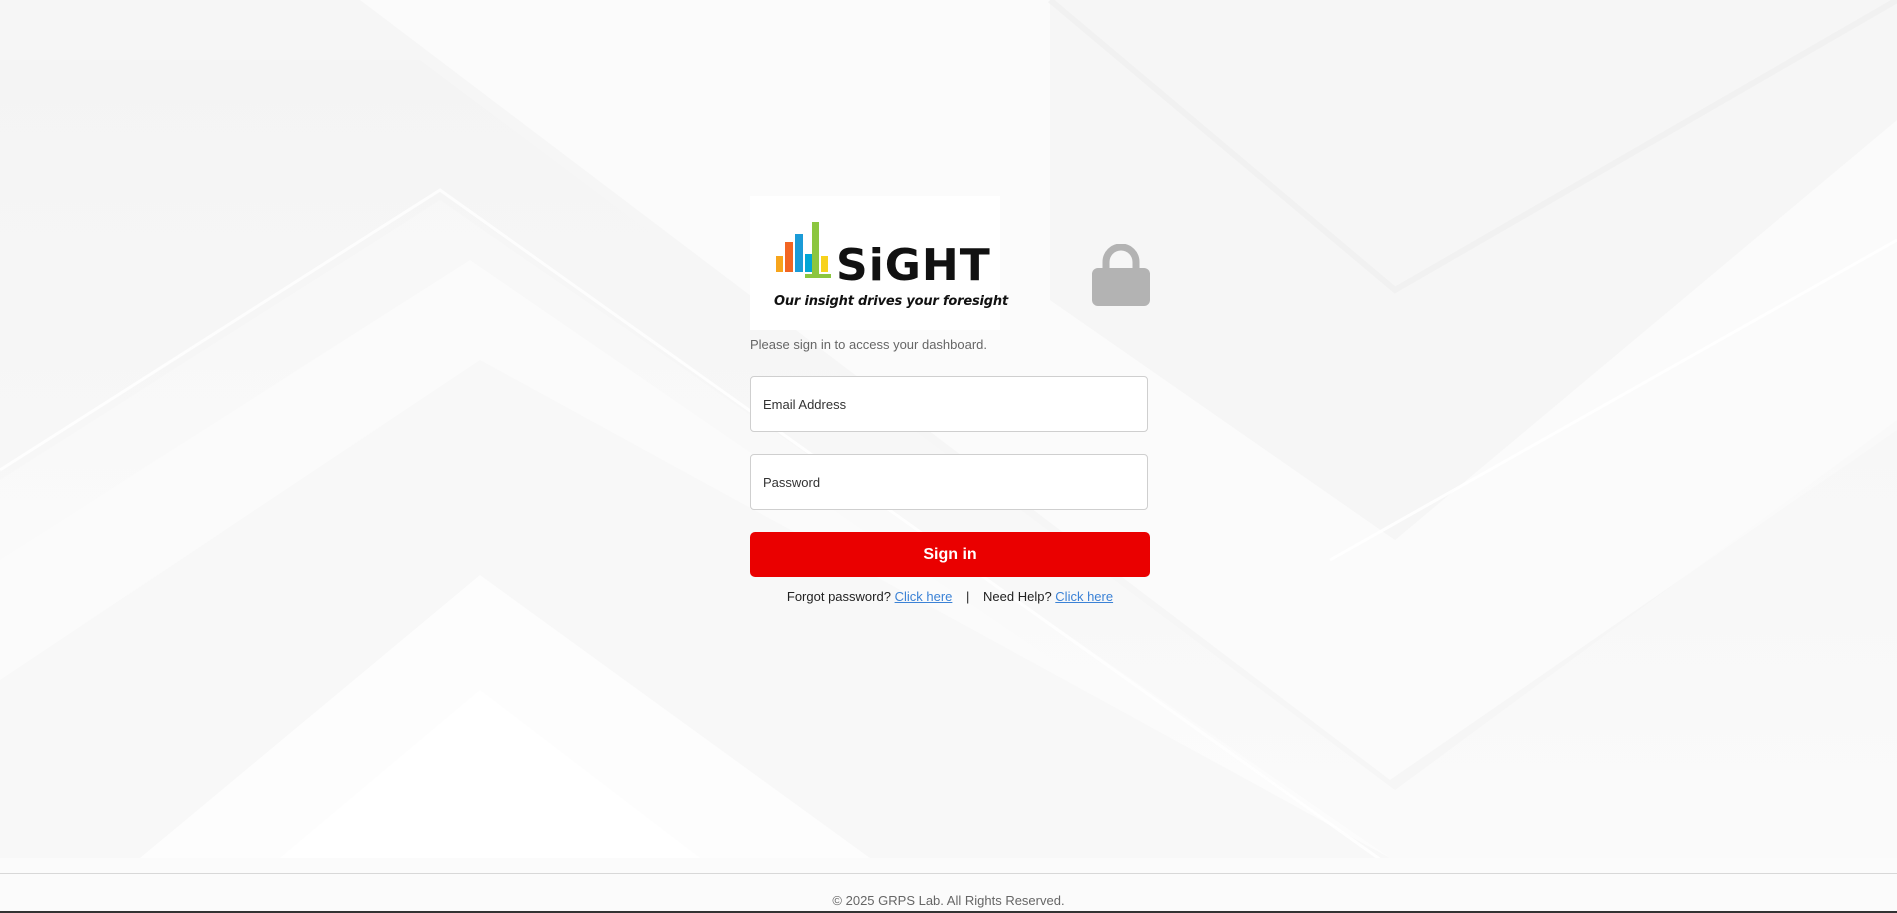 The width and height of the screenshot is (1897, 913). Describe the element at coordinates (1084, 596) in the screenshot. I see `need-help-link: Click here` at that location.